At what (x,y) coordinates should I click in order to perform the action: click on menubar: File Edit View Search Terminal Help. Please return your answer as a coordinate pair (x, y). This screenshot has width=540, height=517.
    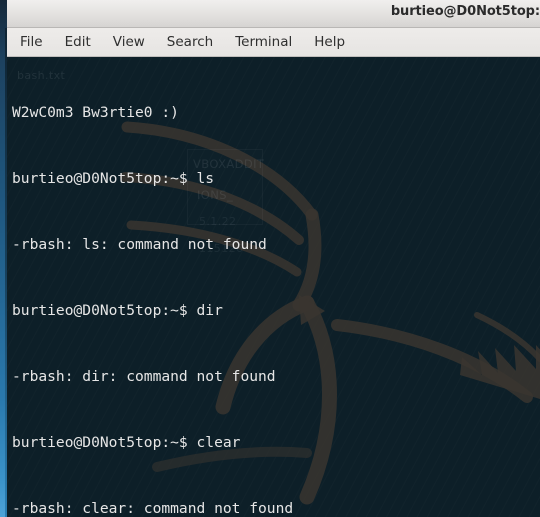
    Looking at the image, I should click on (273, 42).